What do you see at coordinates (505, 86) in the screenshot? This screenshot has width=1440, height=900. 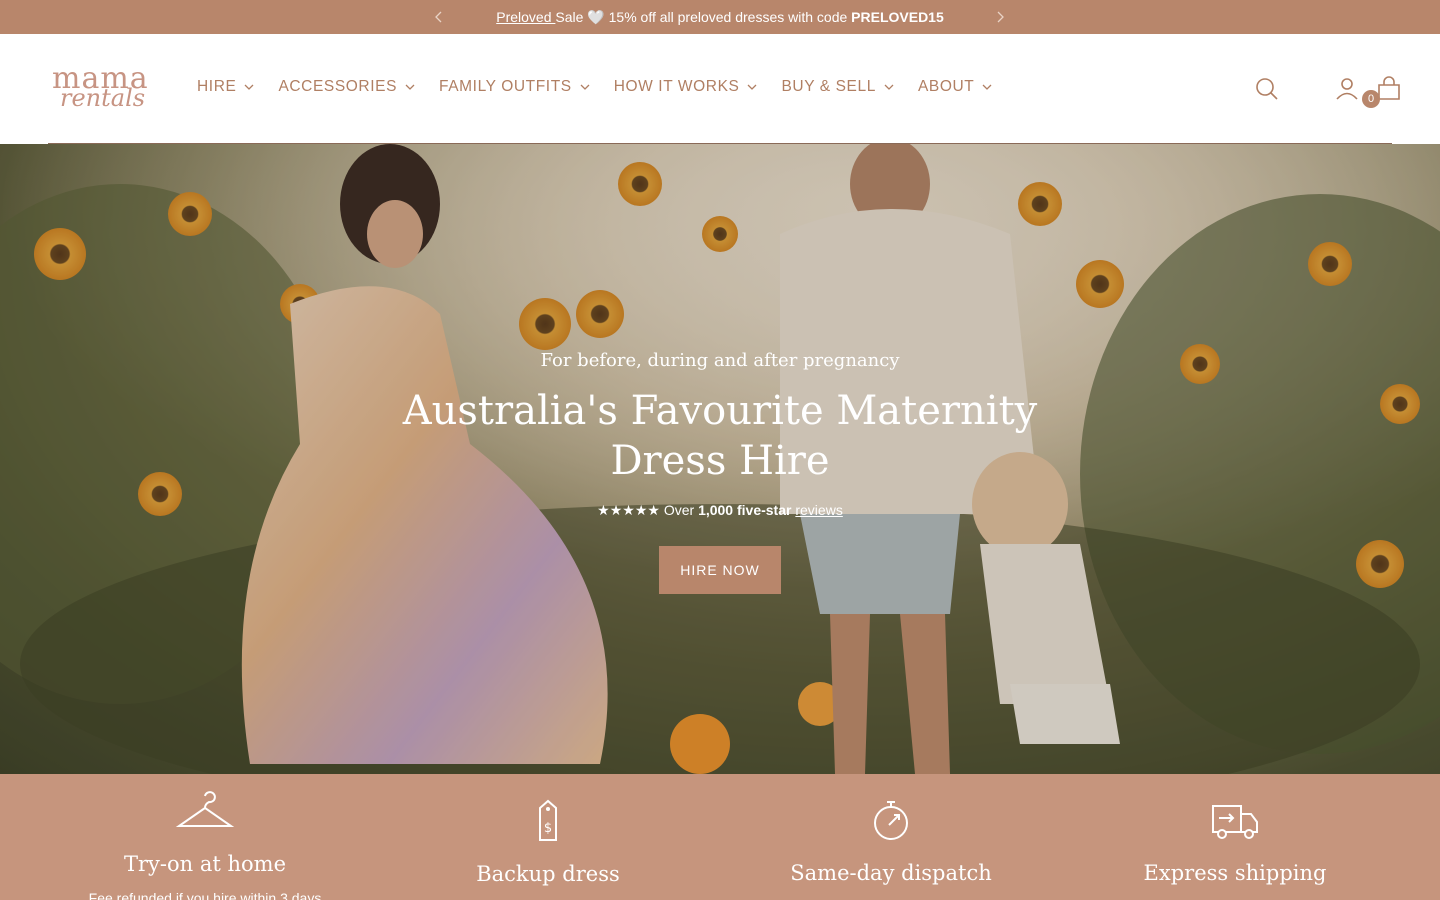 I see `nav-item-label: FAMILY OUTFITS` at bounding box center [505, 86].